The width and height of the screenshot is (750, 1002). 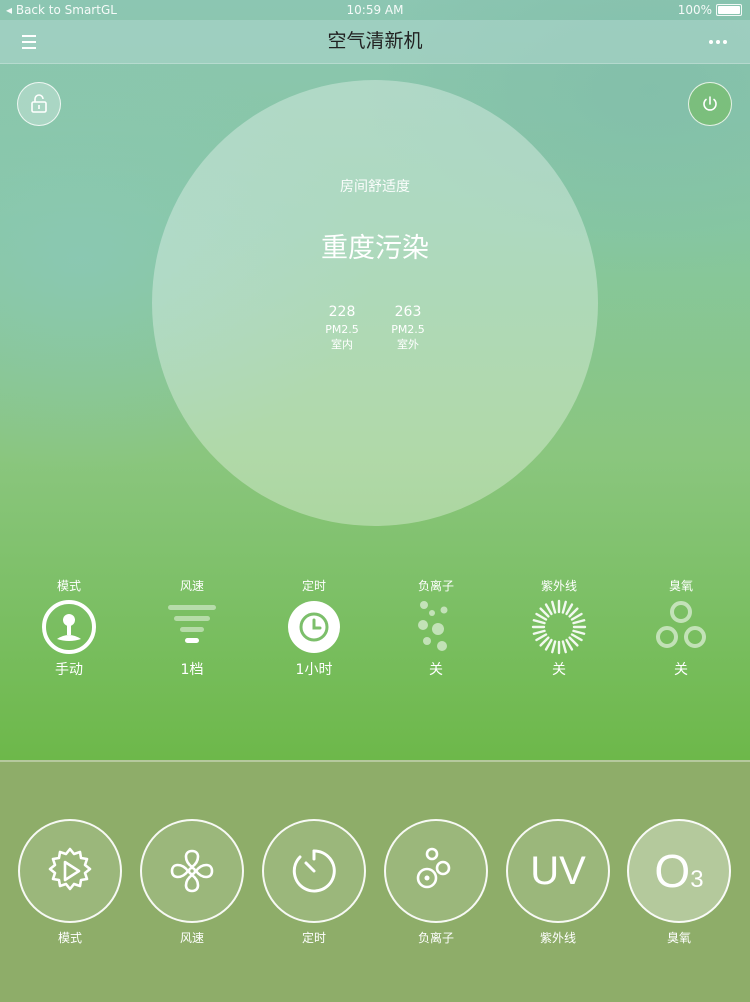 I want to click on status-negative-ion-value: 关, so click(x=436, y=670).